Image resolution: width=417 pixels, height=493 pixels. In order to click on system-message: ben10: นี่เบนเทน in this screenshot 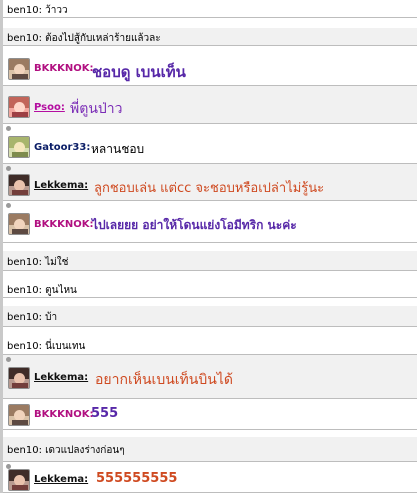, I will do `click(210, 345)`.